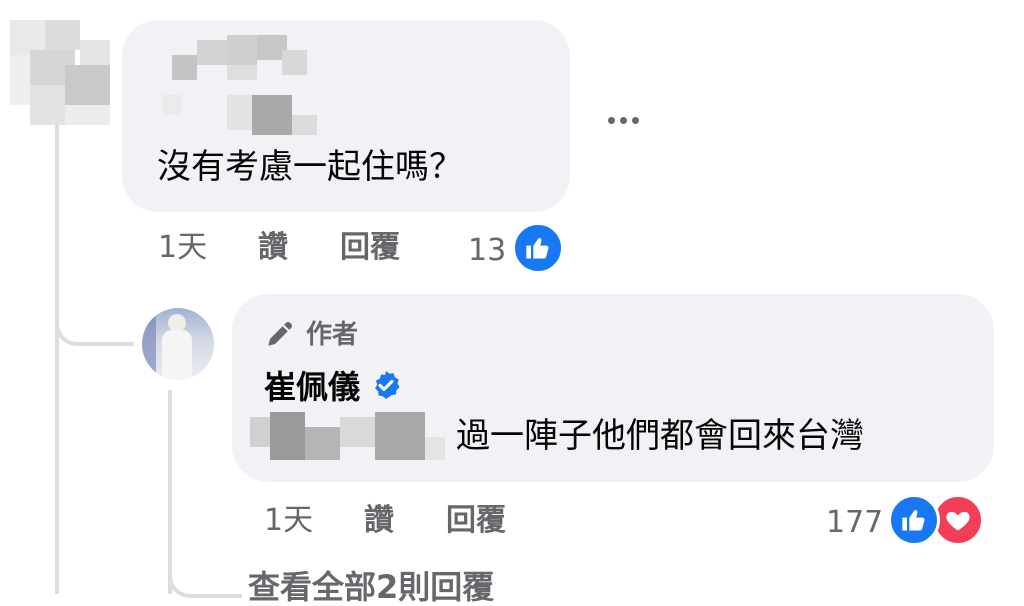 The image size is (1024, 606). Describe the element at coordinates (205, 574) in the screenshot. I see `thread-line-reply-branch` at that location.